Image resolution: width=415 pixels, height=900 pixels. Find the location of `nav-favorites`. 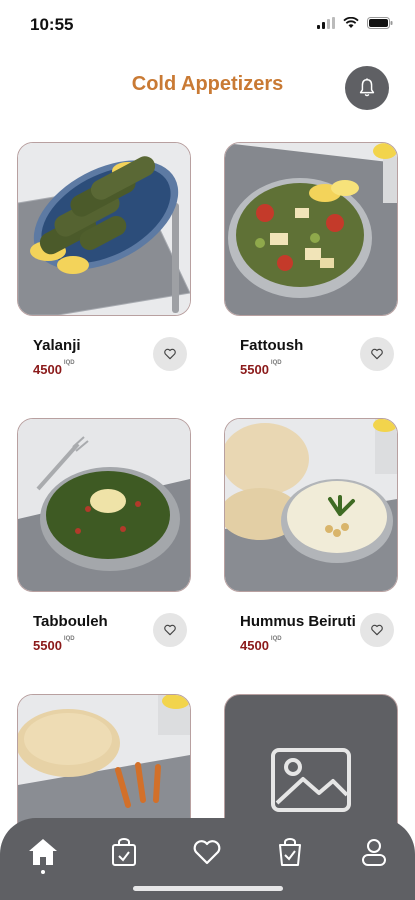

nav-favorites is located at coordinates (207, 852).